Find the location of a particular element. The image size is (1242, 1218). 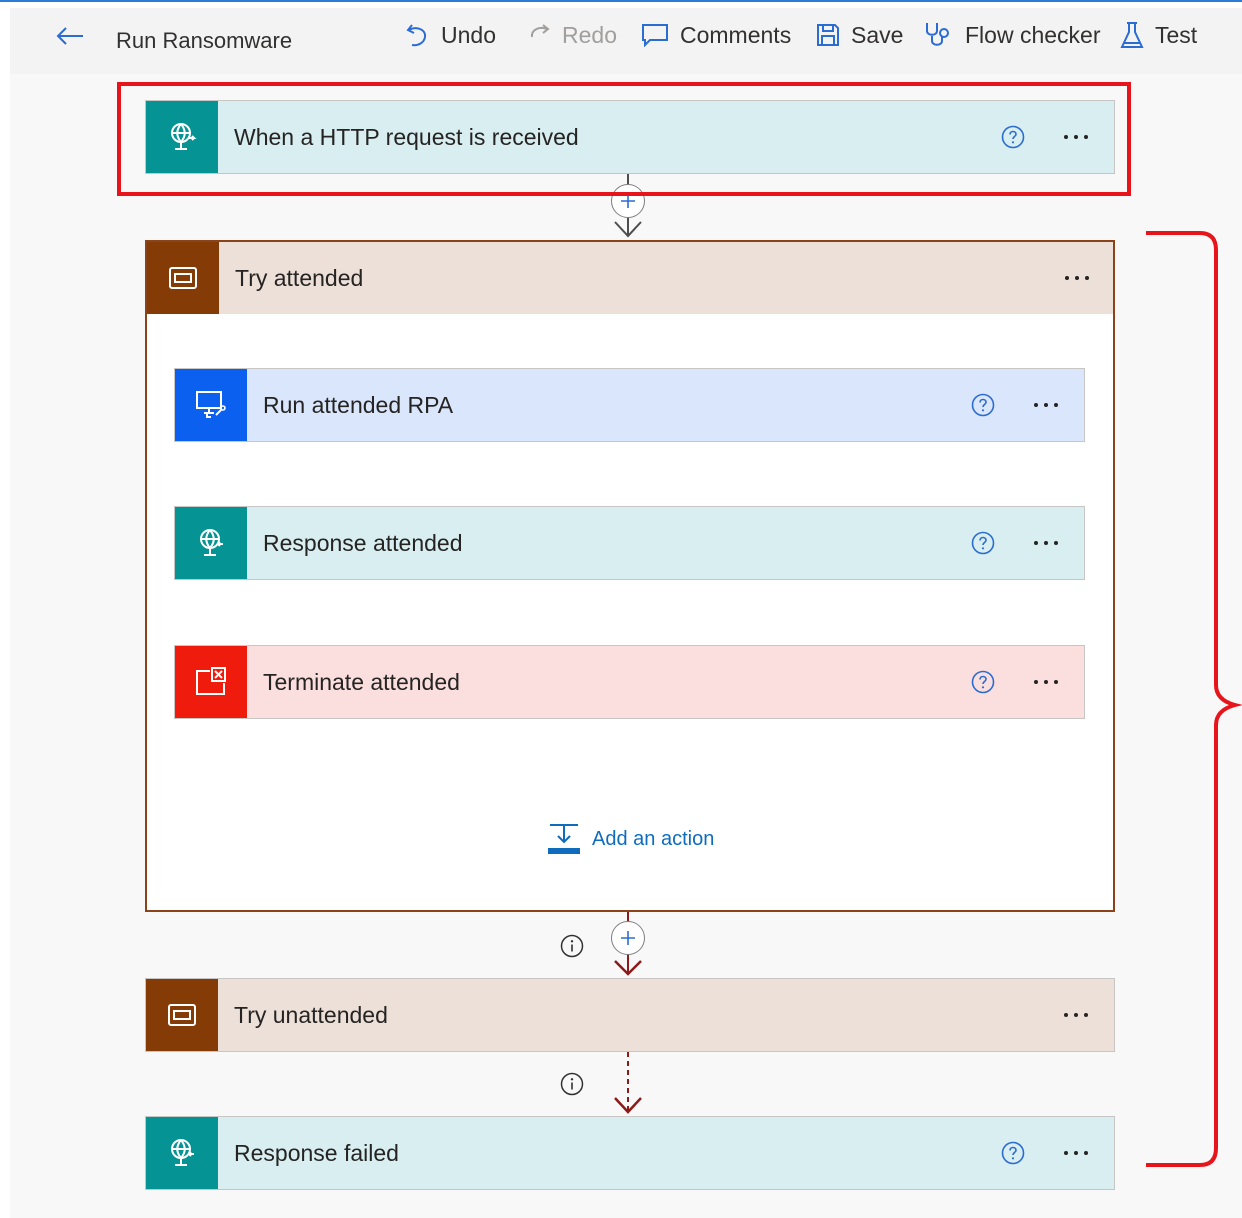

trigger-title: When a HTTP request is received is located at coordinates (406, 136).